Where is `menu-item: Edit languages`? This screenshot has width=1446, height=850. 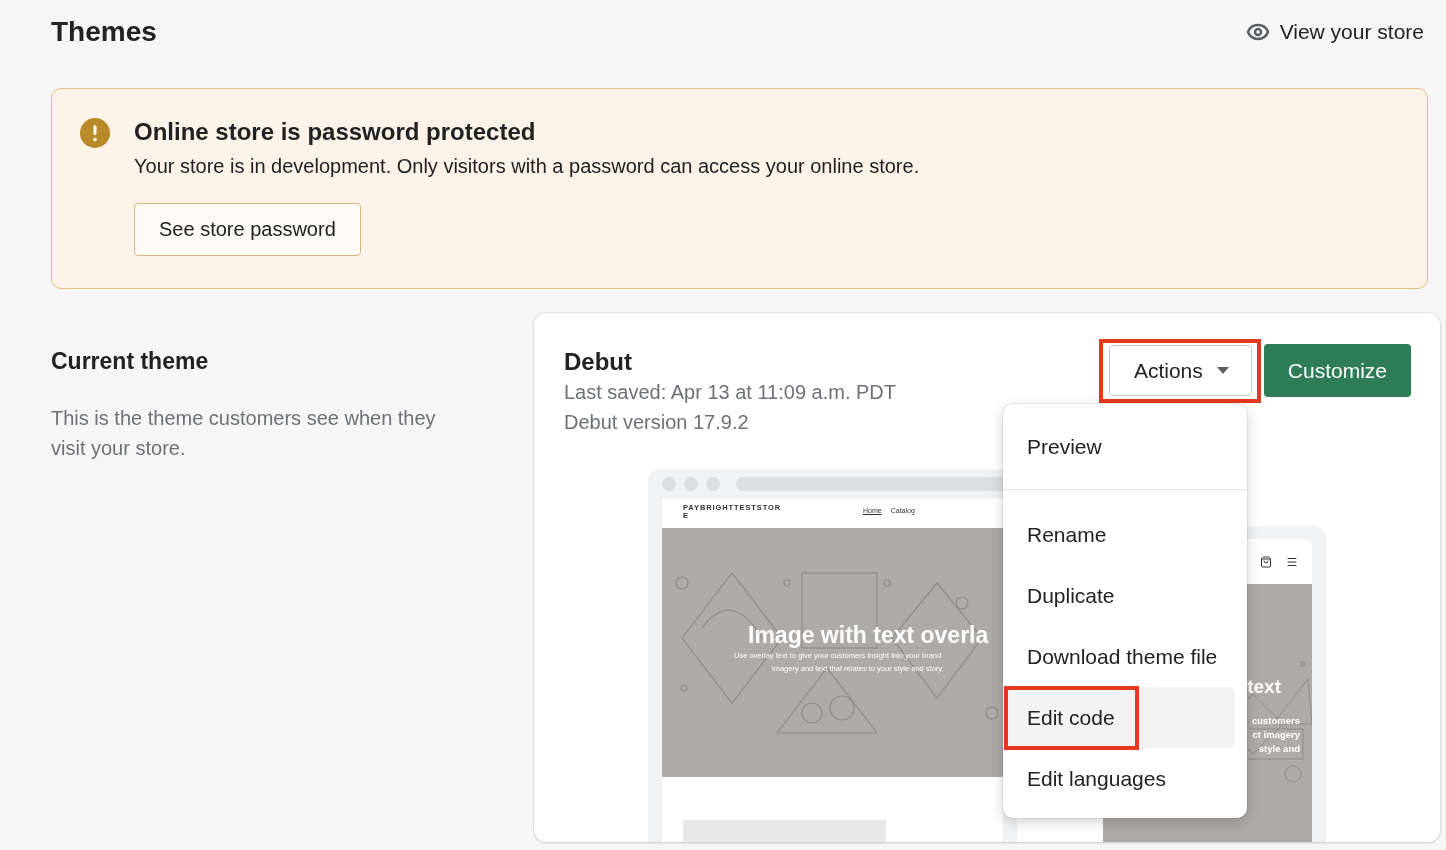
menu-item: Edit languages is located at coordinates (1120, 778).